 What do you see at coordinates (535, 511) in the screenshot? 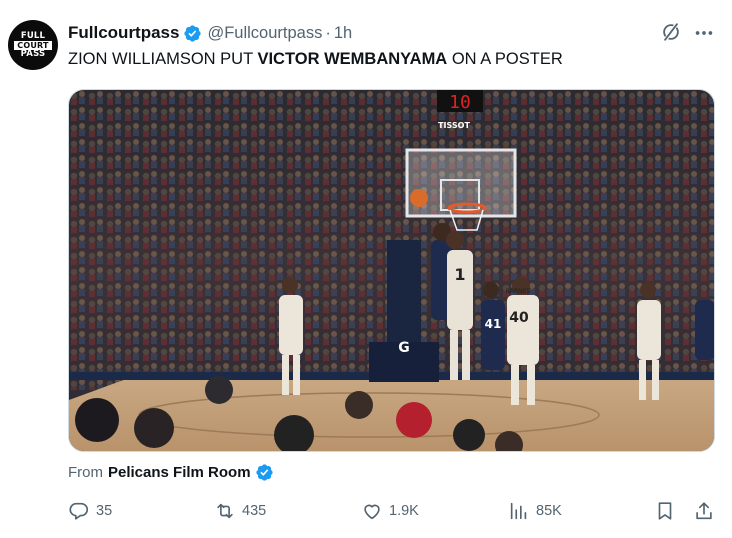
I see `views-button: 85K` at bounding box center [535, 511].